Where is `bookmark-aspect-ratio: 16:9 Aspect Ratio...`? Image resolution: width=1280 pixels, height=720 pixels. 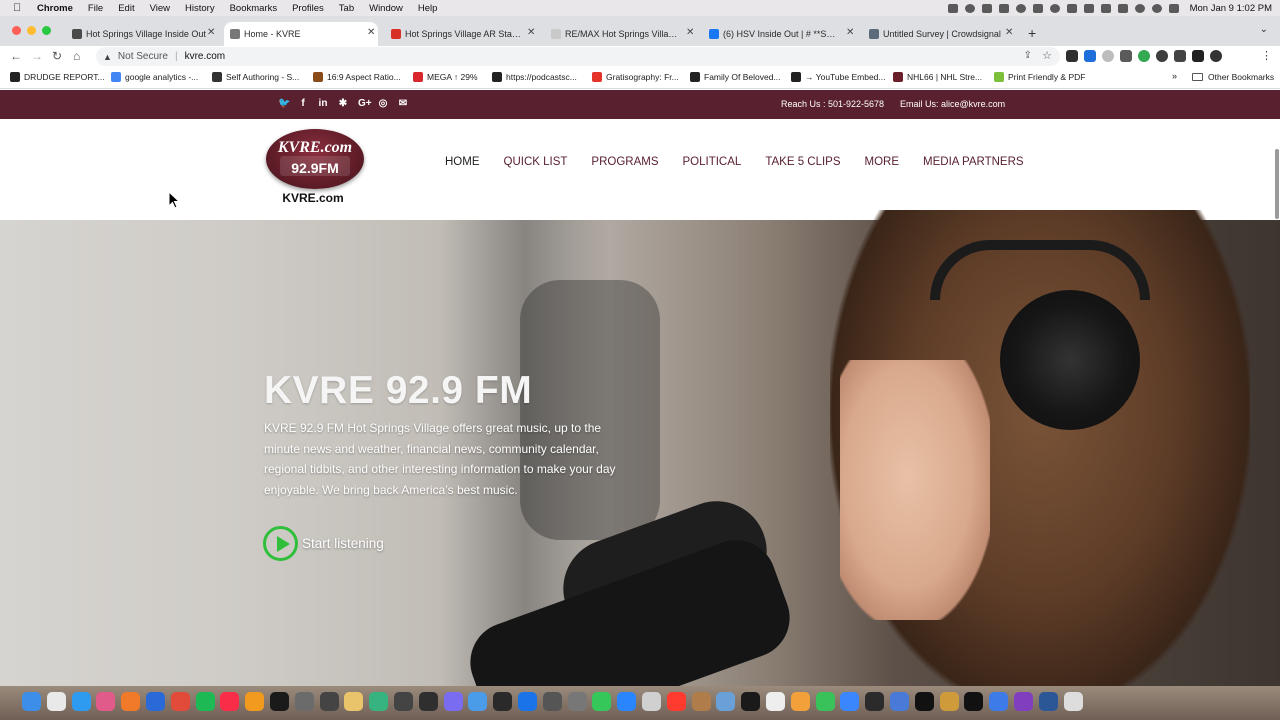 bookmark-aspect-ratio: 16:9 Aspect Ratio... is located at coordinates (357, 77).